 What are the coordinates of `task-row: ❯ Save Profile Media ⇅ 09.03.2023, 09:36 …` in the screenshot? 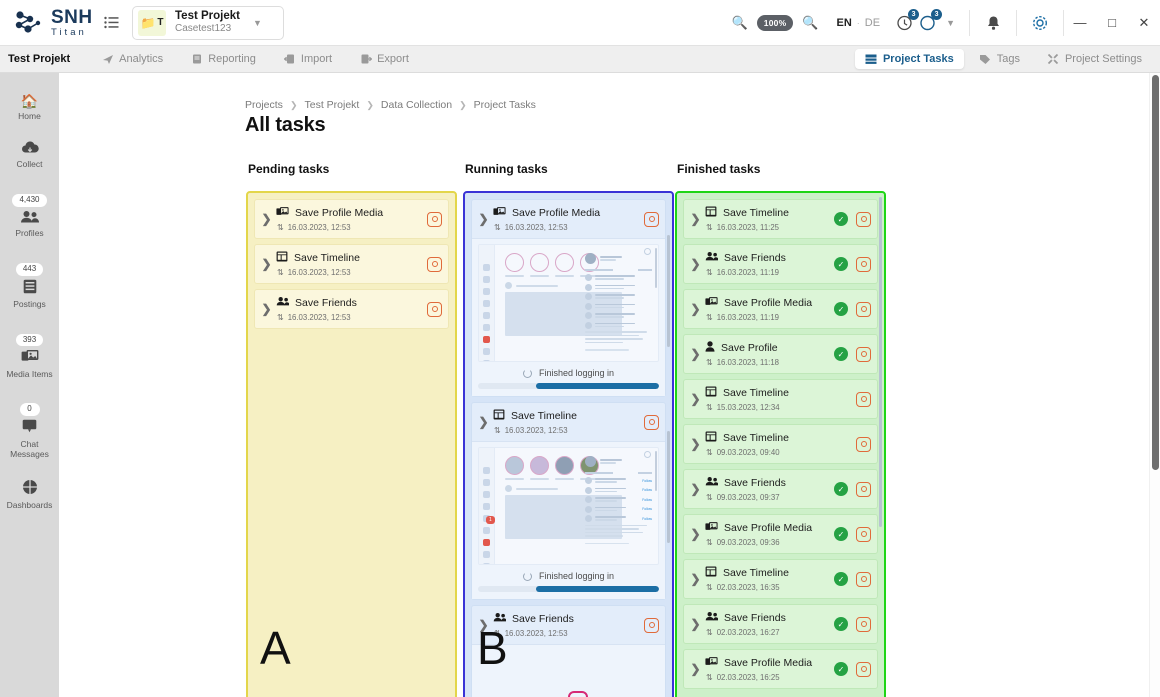 It's located at (780, 534).